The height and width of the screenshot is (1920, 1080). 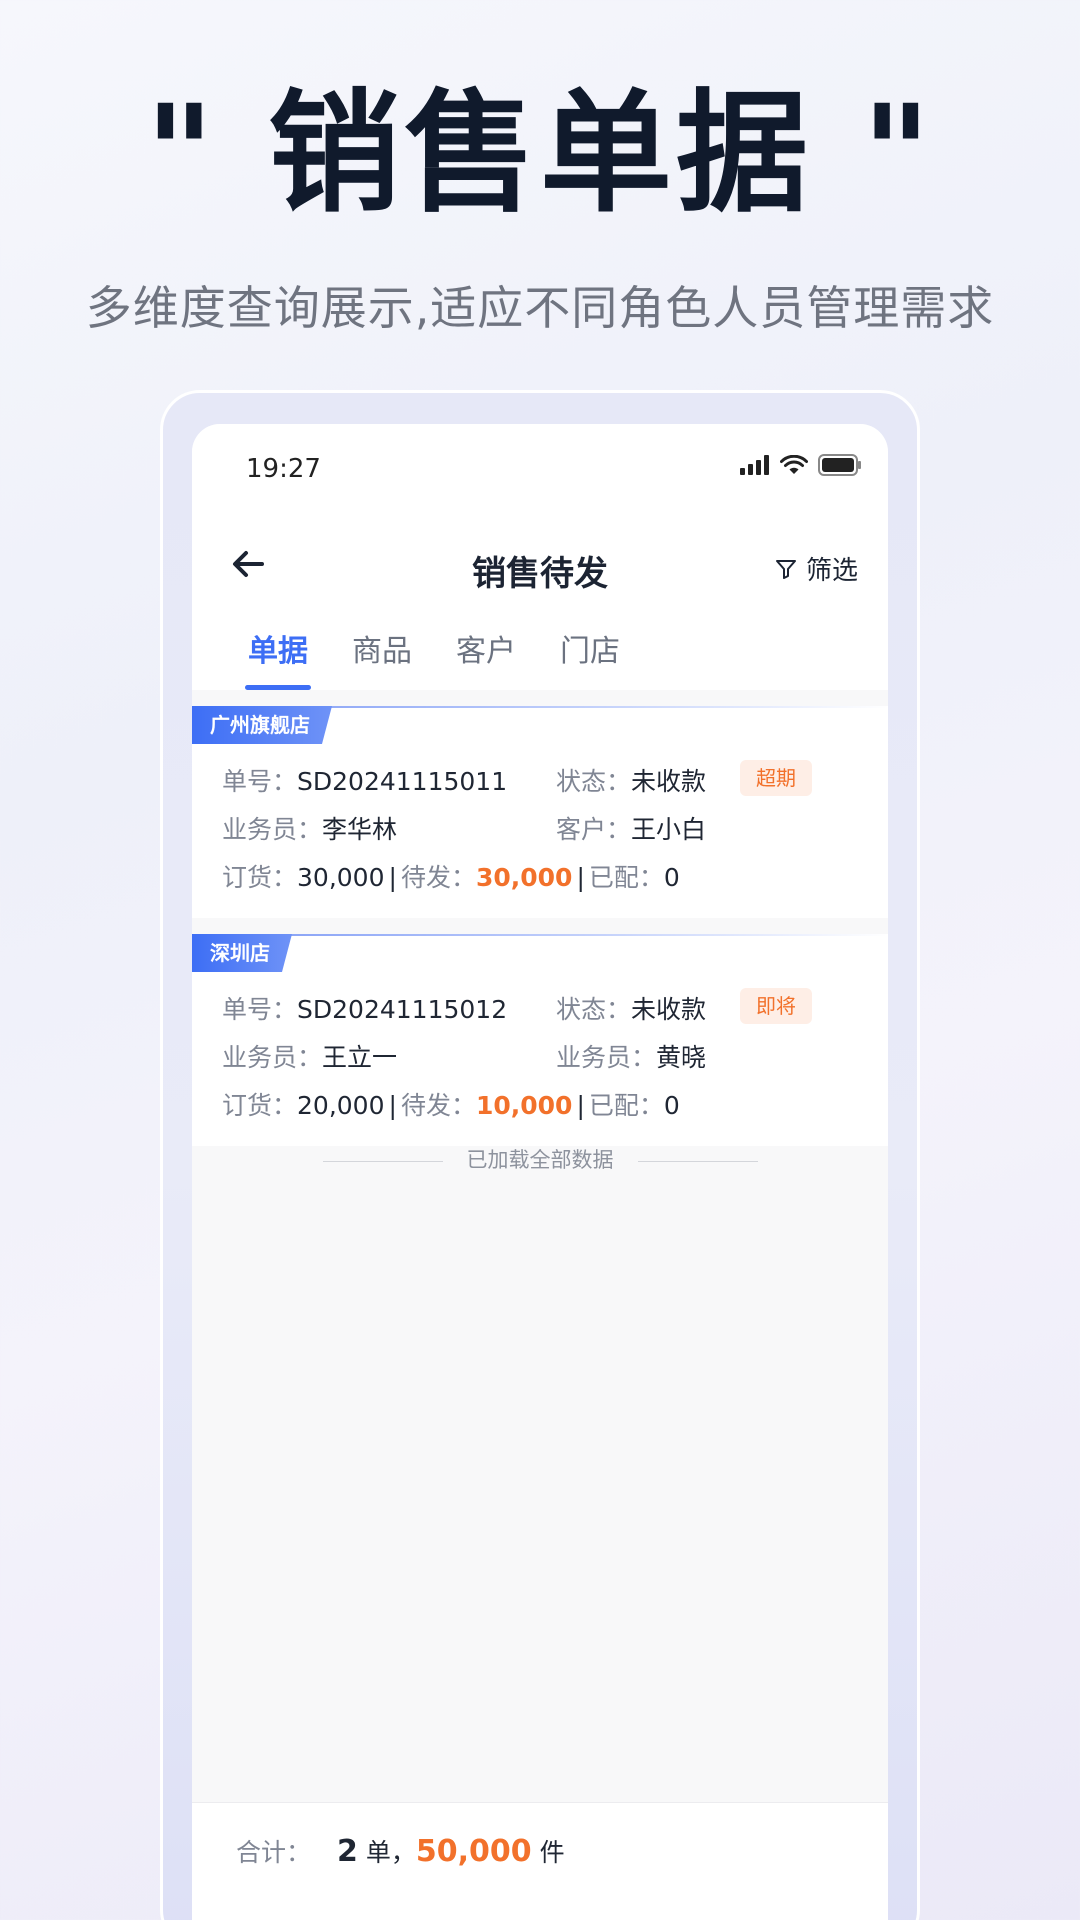 What do you see at coordinates (242, 953) in the screenshot?
I see `store-tag: 深圳店` at bounding box center [242, 953].